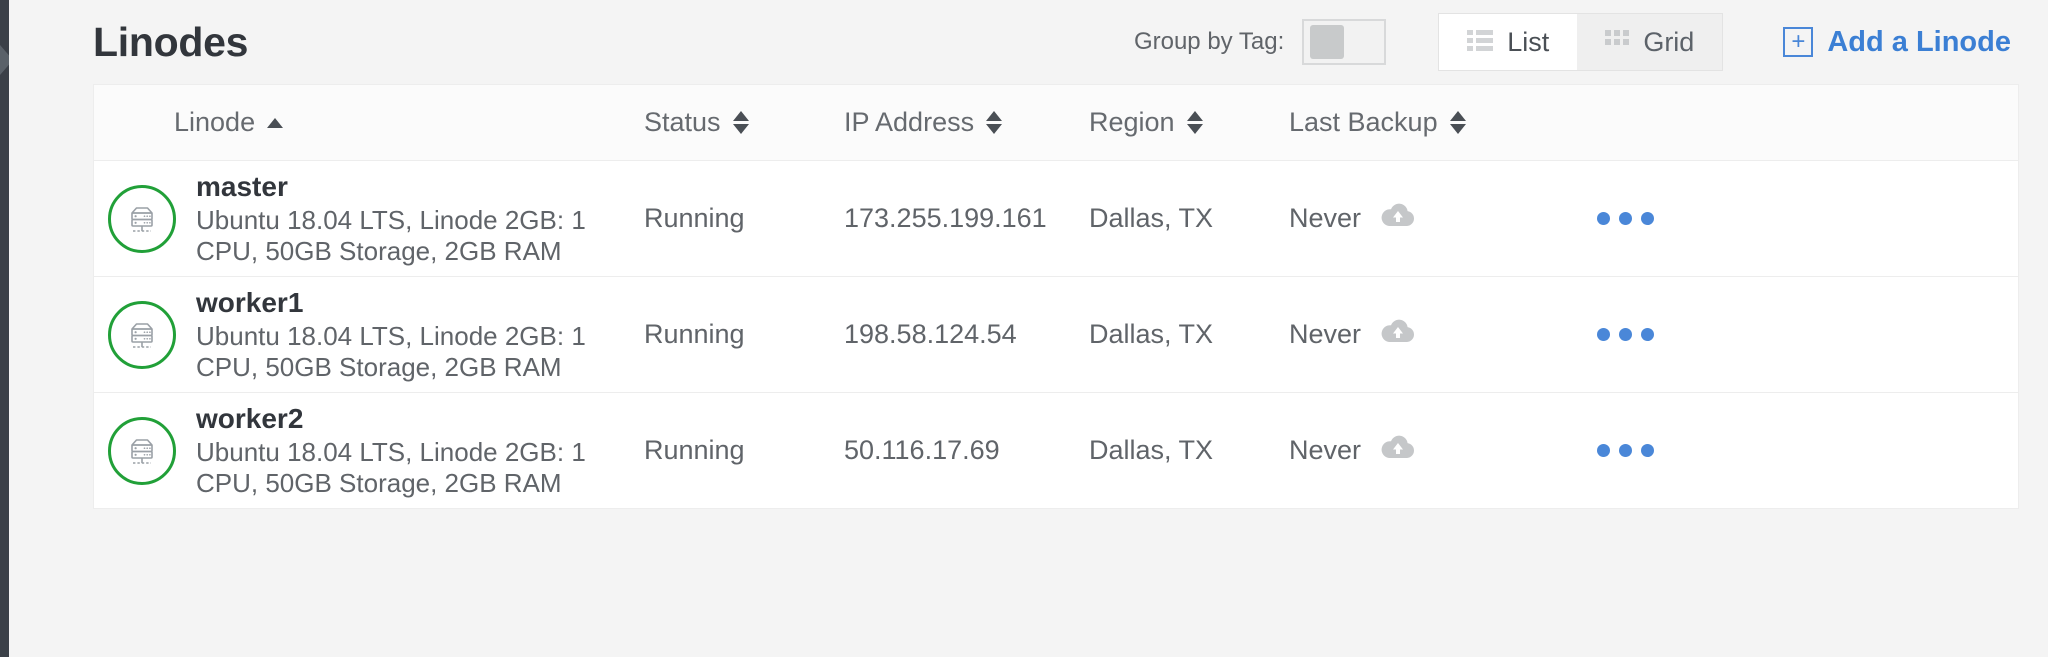 The height and width of the screenshot is (657, 2048). What do you see at coordinates (1209, 41) in the screenshot?
I see `group-by-tag-label: Group by Tag:` at bounding box center [1209, 41].